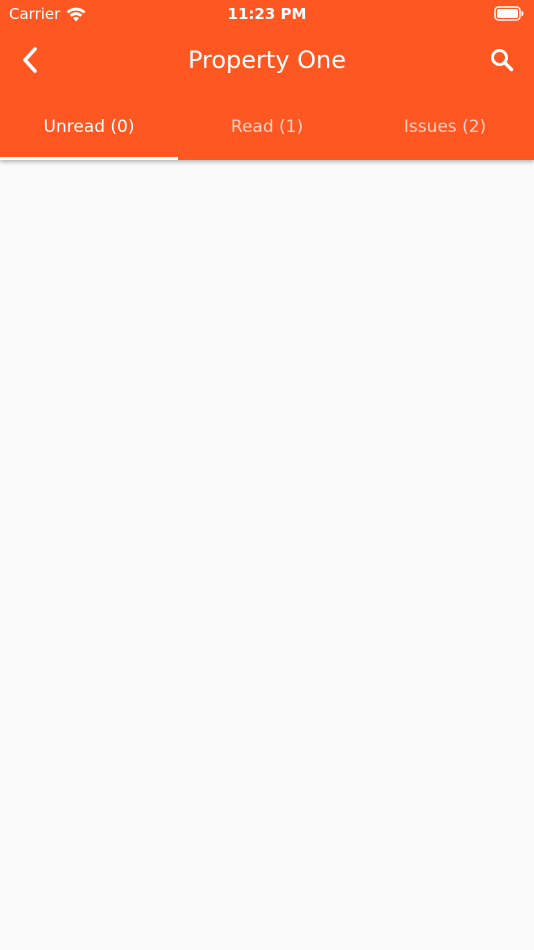 The image size is (534, 950). I want to click on tab-issues-label: Issues (2), so click(445, 126).